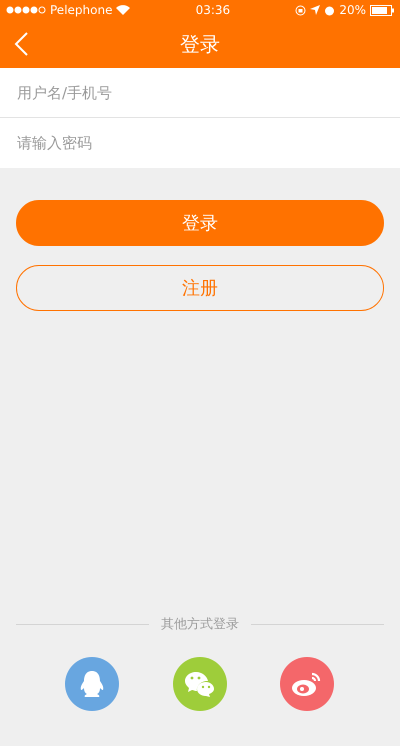 This screenshot has height=746, width=400. Describe the element at coordinates (200, 143) in the screenshot. I see `input-field: 请输入密码` at that location.